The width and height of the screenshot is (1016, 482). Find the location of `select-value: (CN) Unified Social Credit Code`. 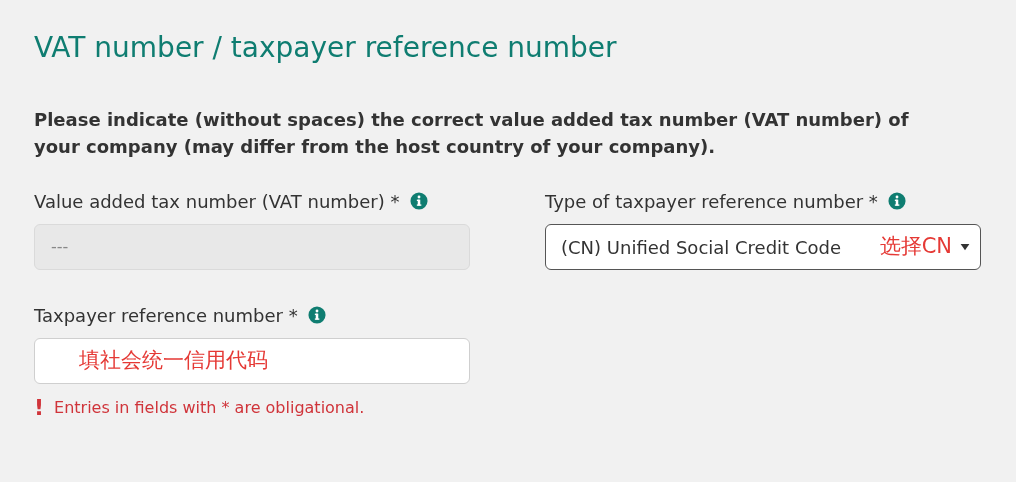

select-value: (CN) Unified Social Credit Code is located at coordinates (701, 247).